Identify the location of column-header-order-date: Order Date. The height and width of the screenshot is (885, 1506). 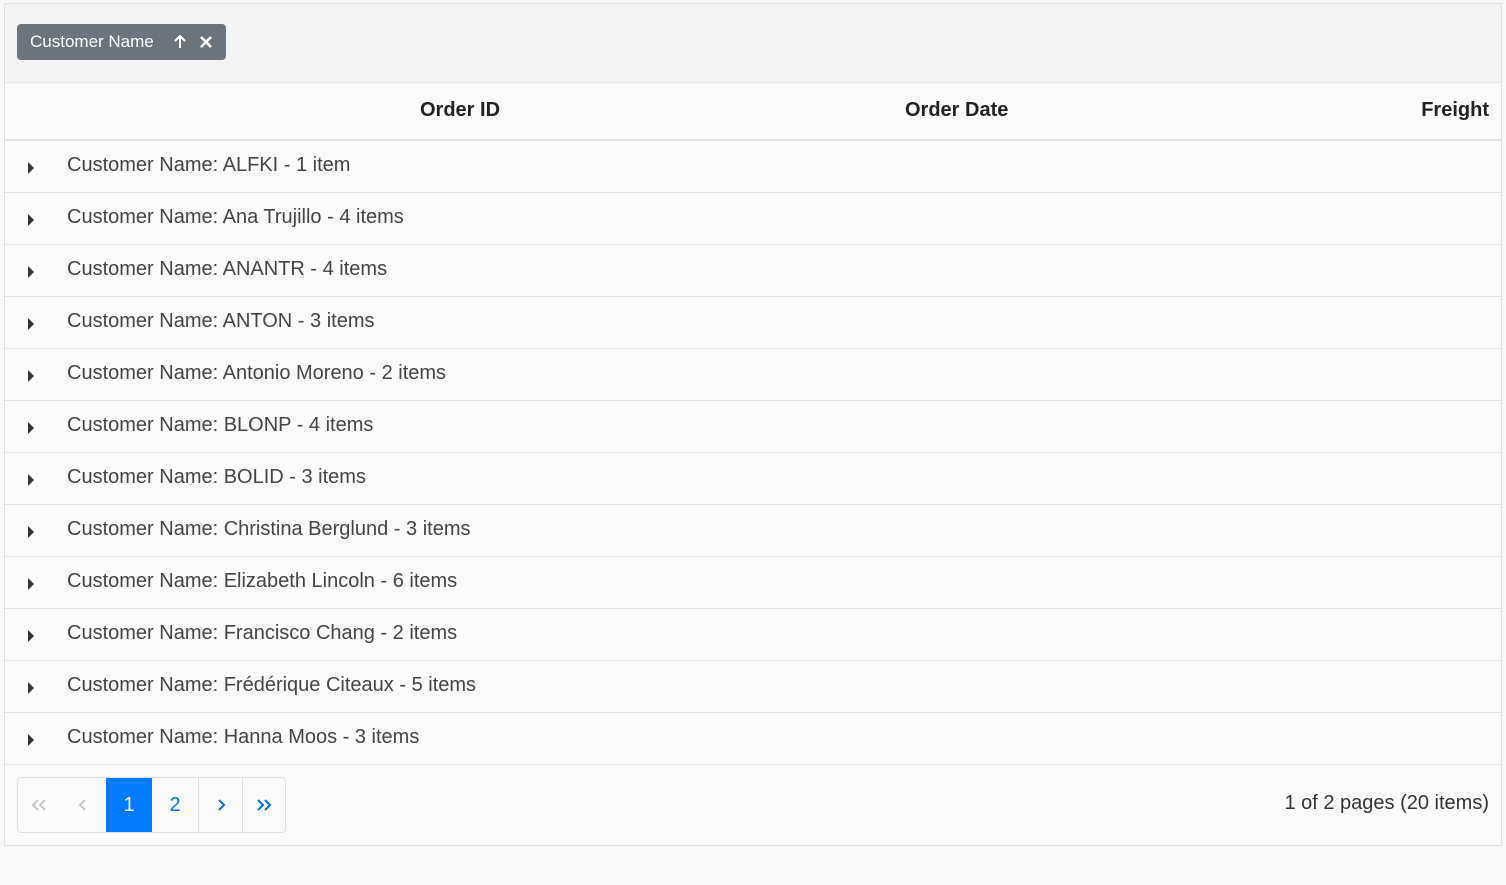
(956, 110).